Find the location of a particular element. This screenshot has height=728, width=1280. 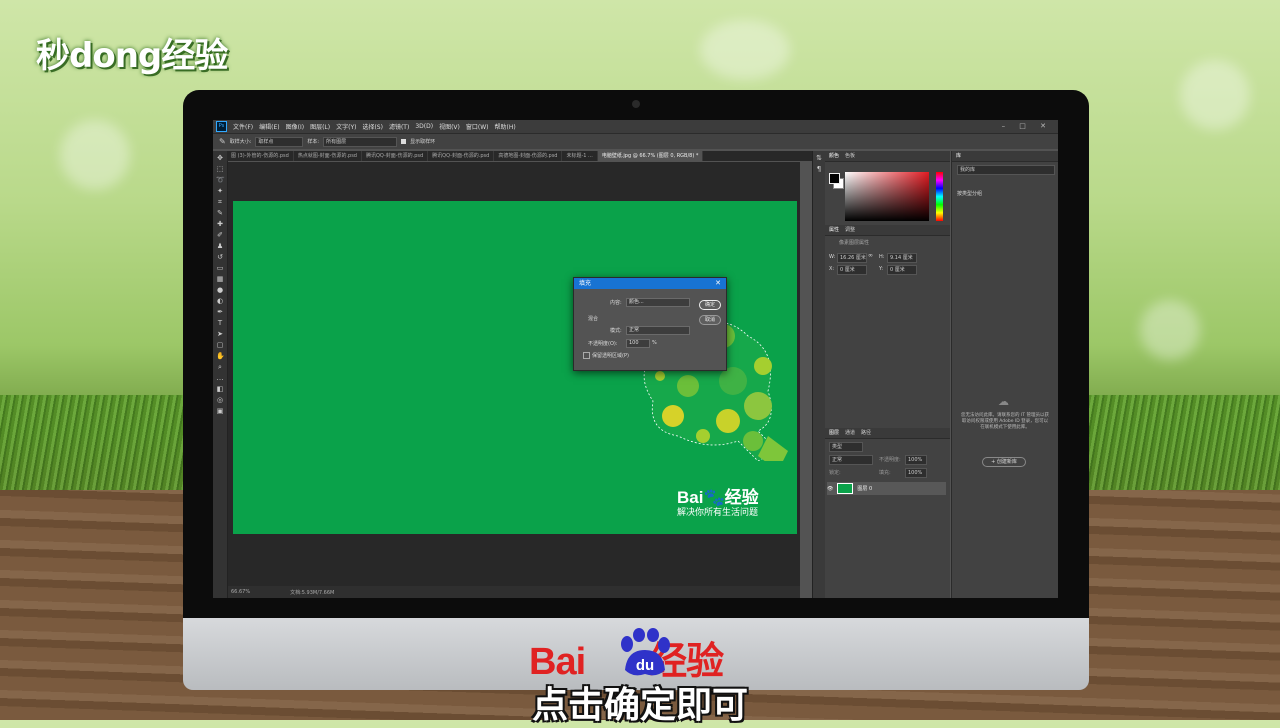

tab-layers: 图层 is located at coordinates (834, 433).